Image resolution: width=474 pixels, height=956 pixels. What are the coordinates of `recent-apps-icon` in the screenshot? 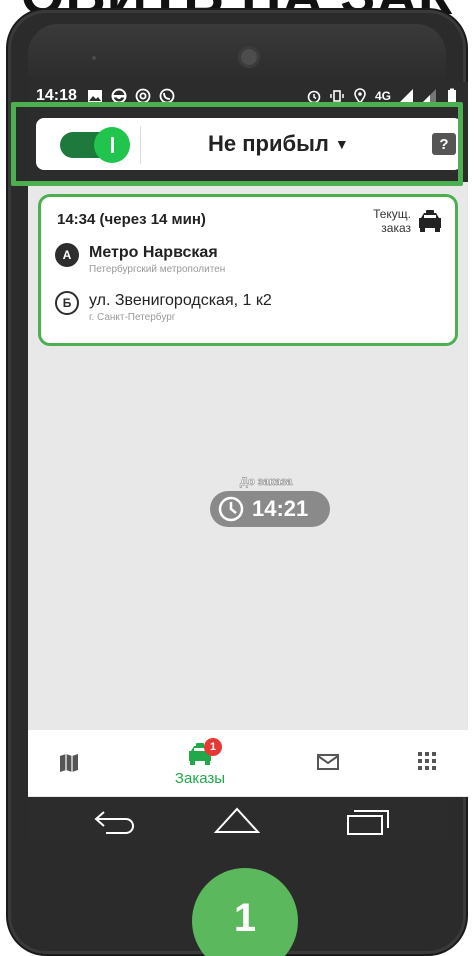 It's located at (367, 822).